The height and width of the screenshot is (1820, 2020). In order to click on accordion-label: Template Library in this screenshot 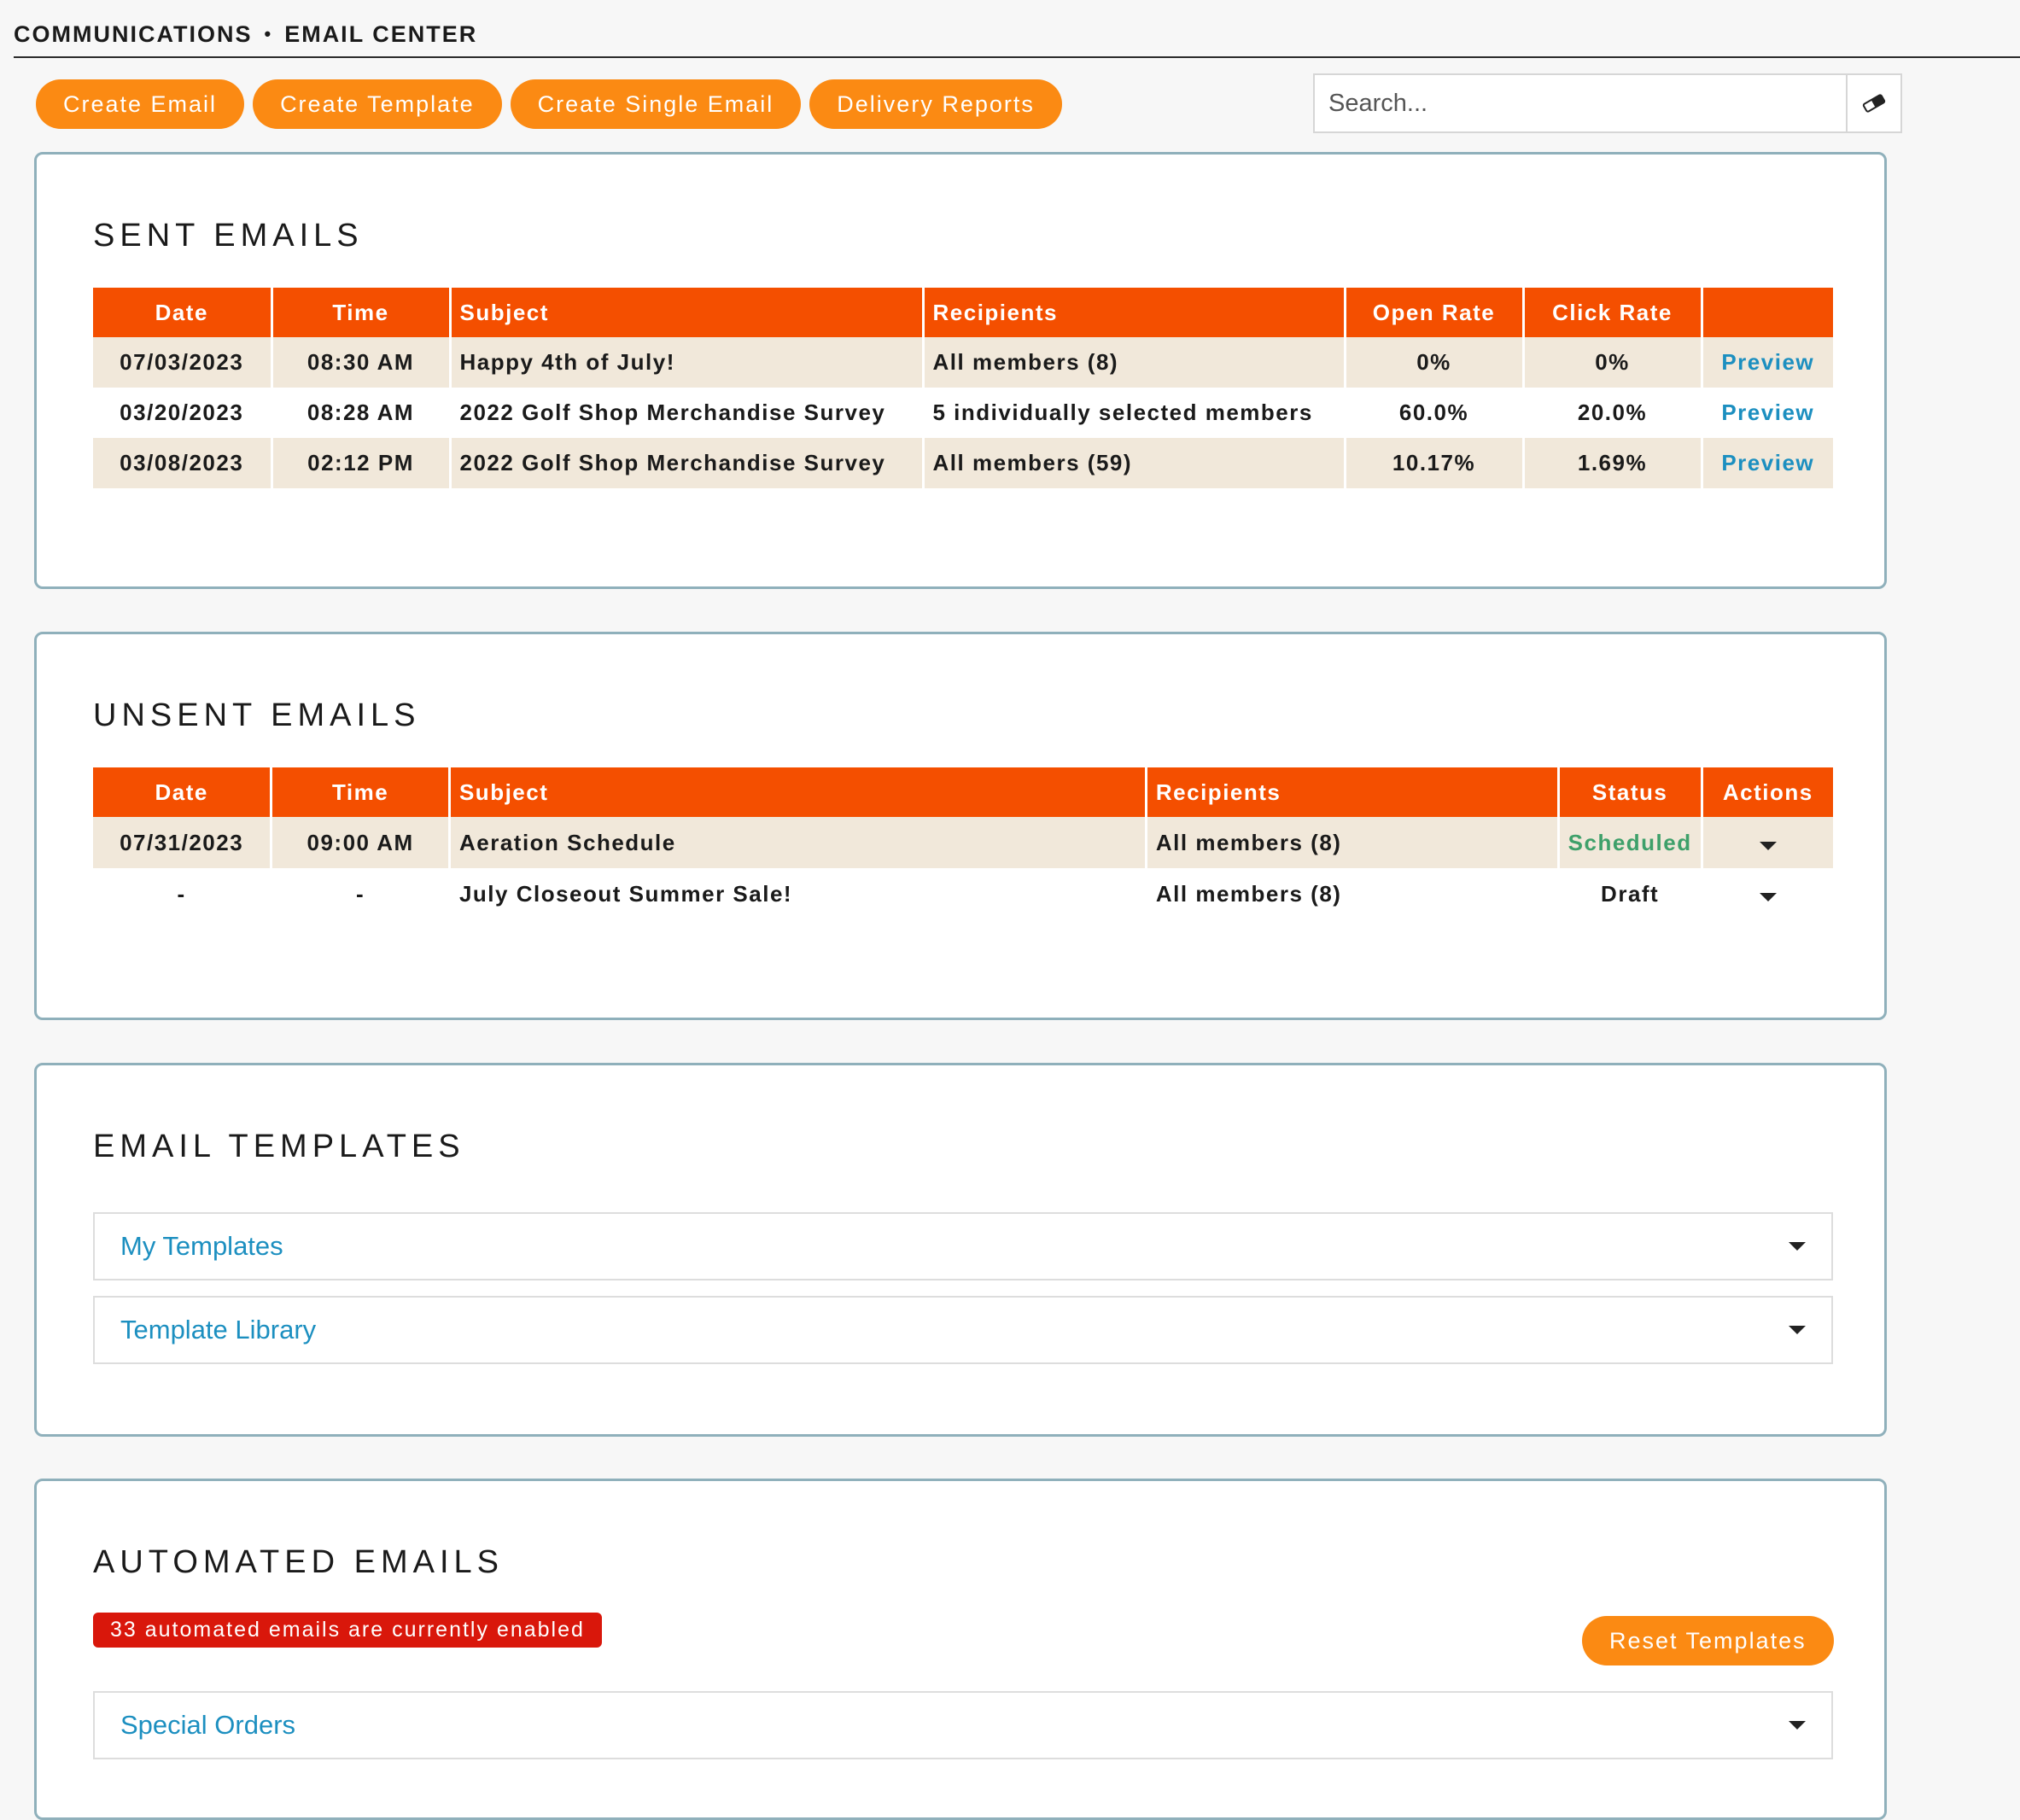, I will do `click(218, 1330)`.